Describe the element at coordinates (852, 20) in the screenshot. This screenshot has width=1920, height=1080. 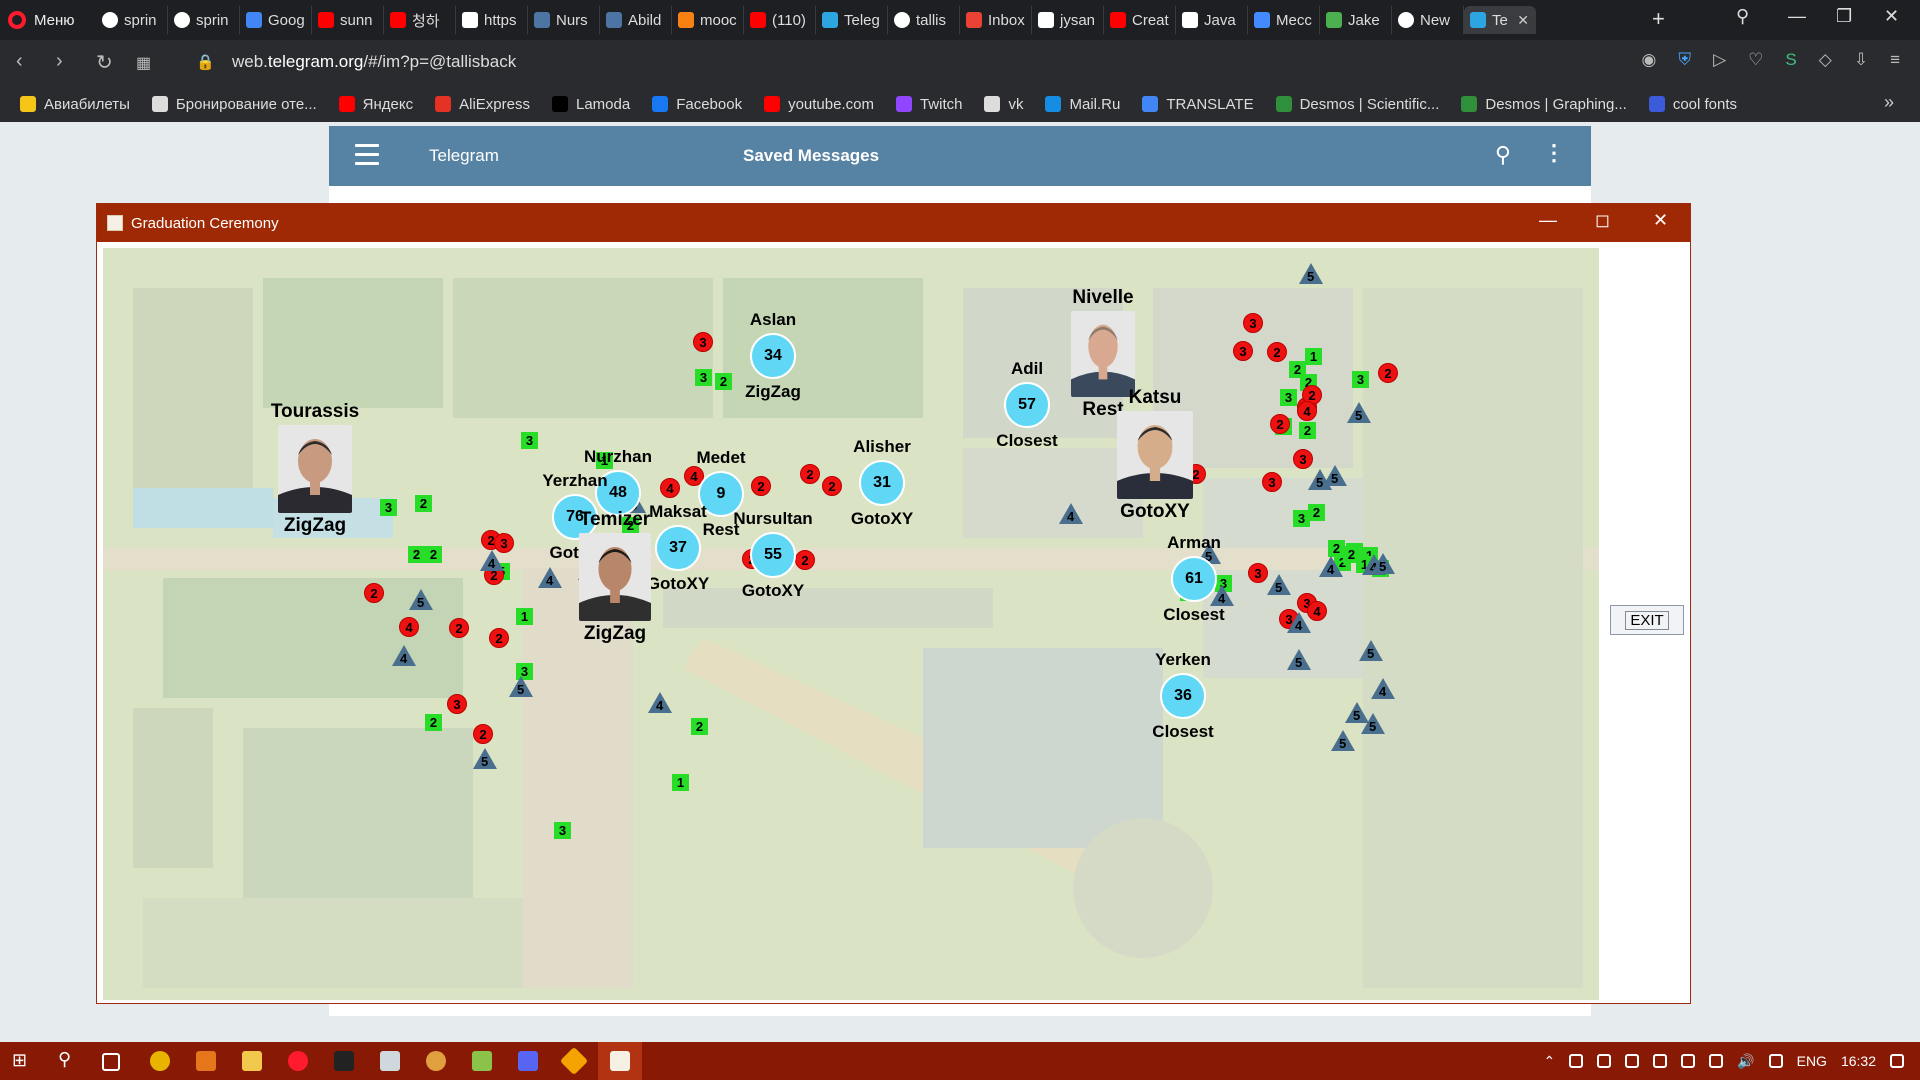
I see `browser-tab: Teleg` at that location.